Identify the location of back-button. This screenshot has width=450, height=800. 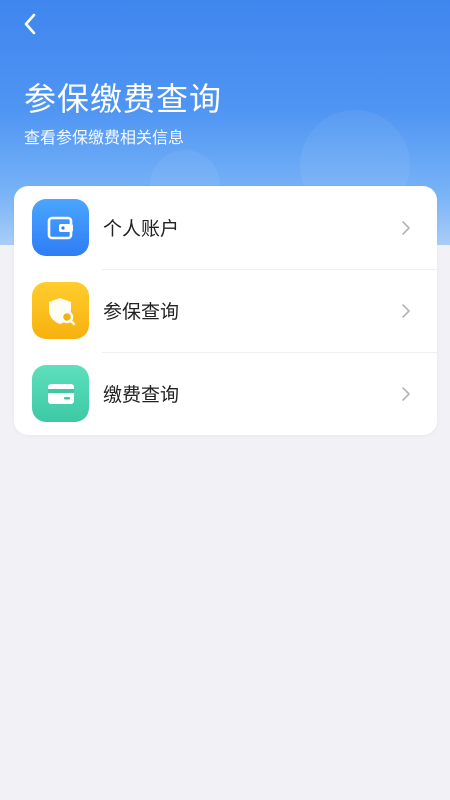
(30, 24).